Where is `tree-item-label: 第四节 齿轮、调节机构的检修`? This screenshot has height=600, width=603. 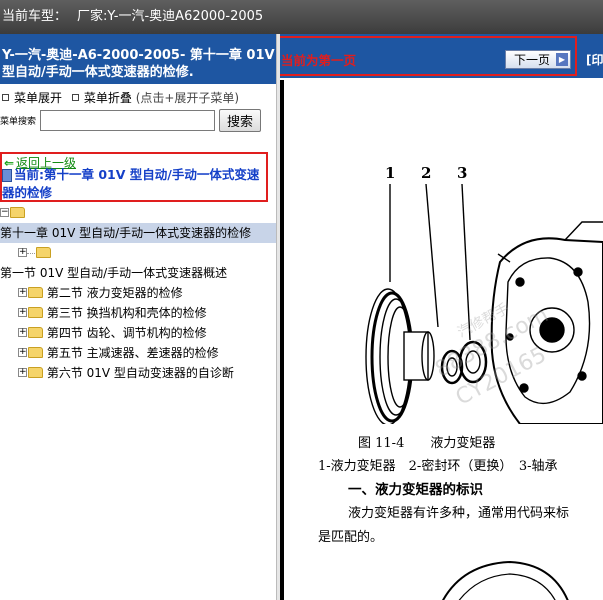 tree-item-label: 第四节 齿轮、调节机构的检修 is located at coordinates (126, 333).